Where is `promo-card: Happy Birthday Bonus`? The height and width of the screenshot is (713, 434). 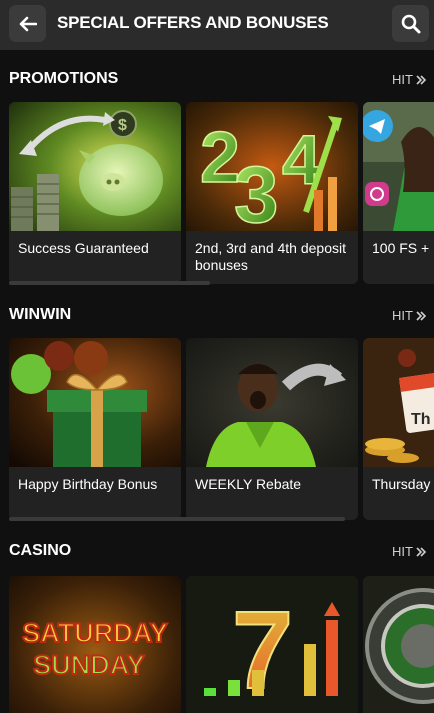
promo-card: Happy Birthday Bonus is located at coordinates (95, 429).